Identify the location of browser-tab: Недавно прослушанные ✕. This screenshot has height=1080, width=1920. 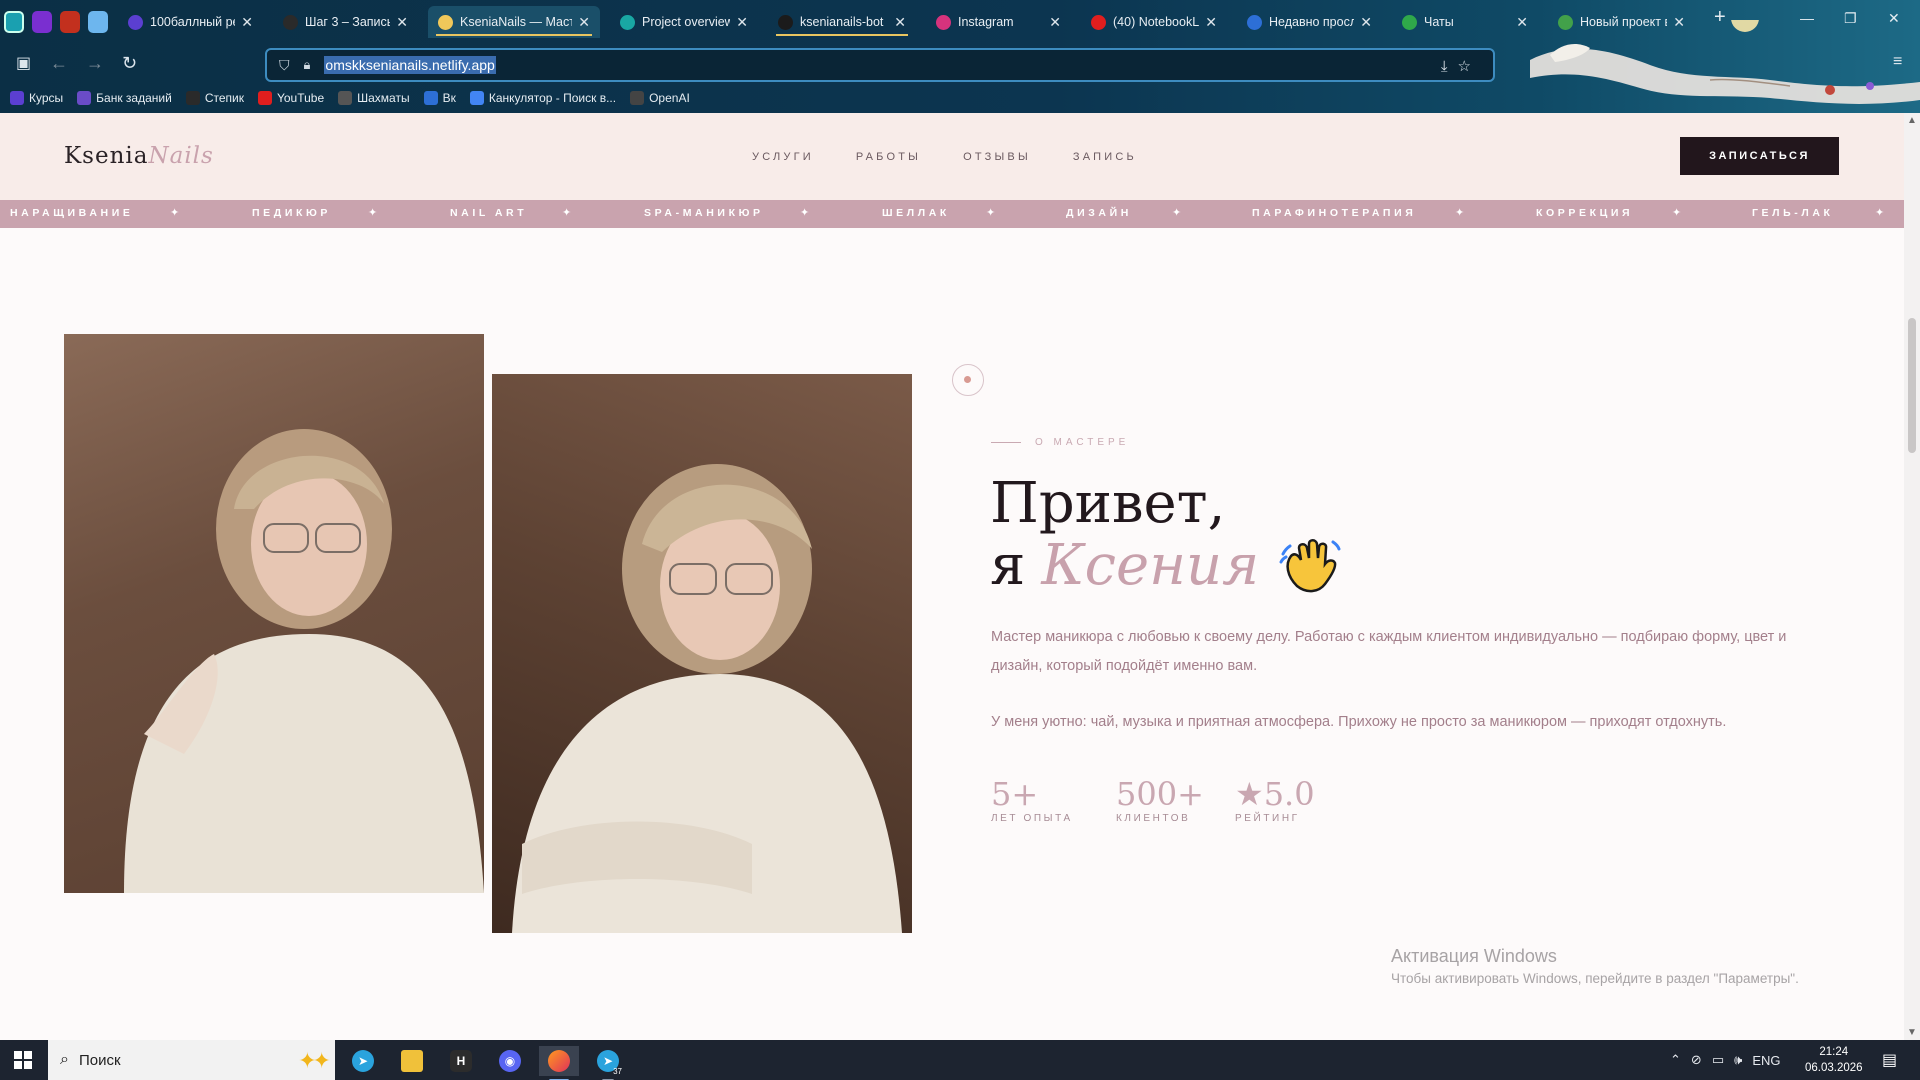
(1309, 22).